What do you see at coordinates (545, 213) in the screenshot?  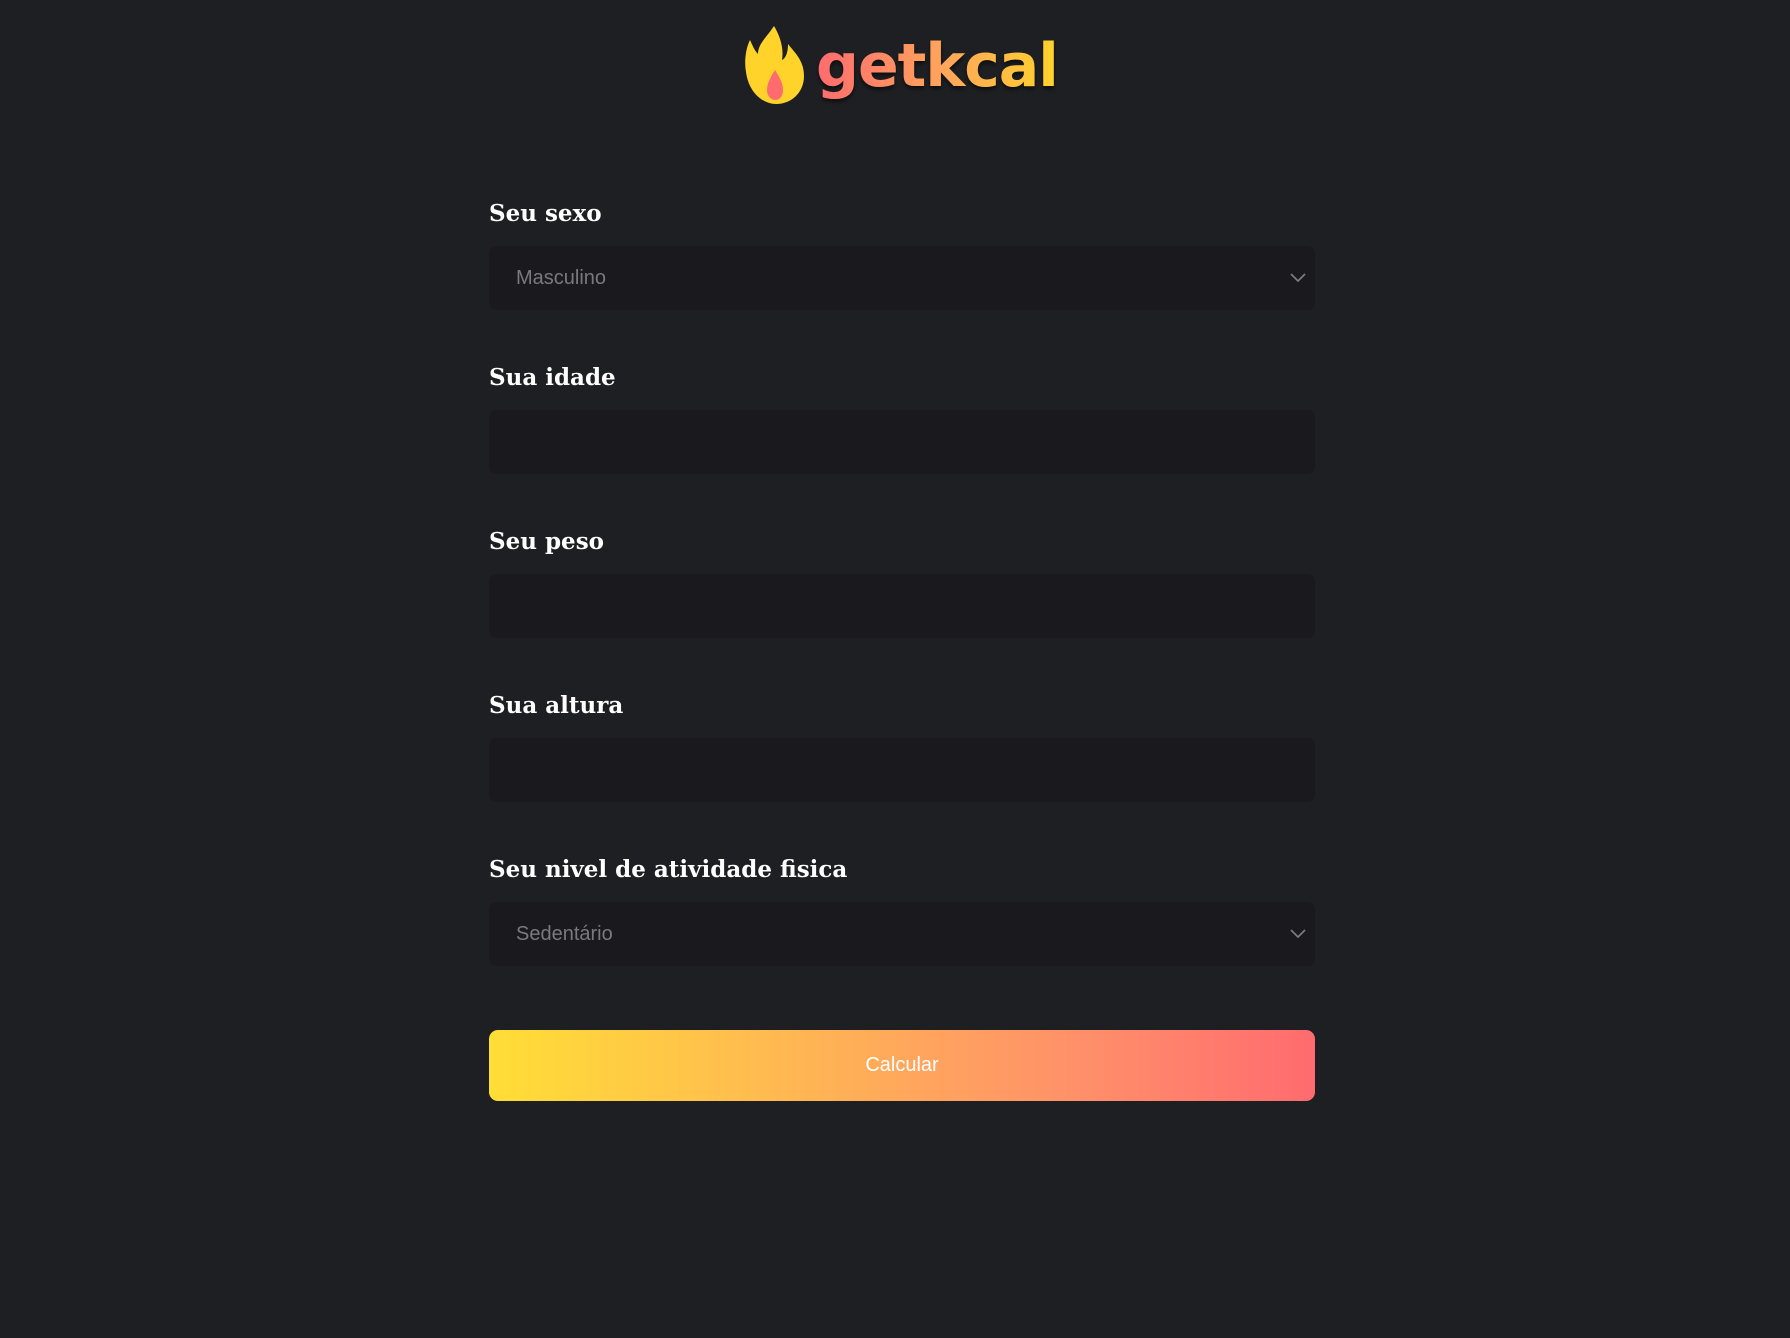 I see `sex-label: Seu sexo` at bounding box center [545, 213].